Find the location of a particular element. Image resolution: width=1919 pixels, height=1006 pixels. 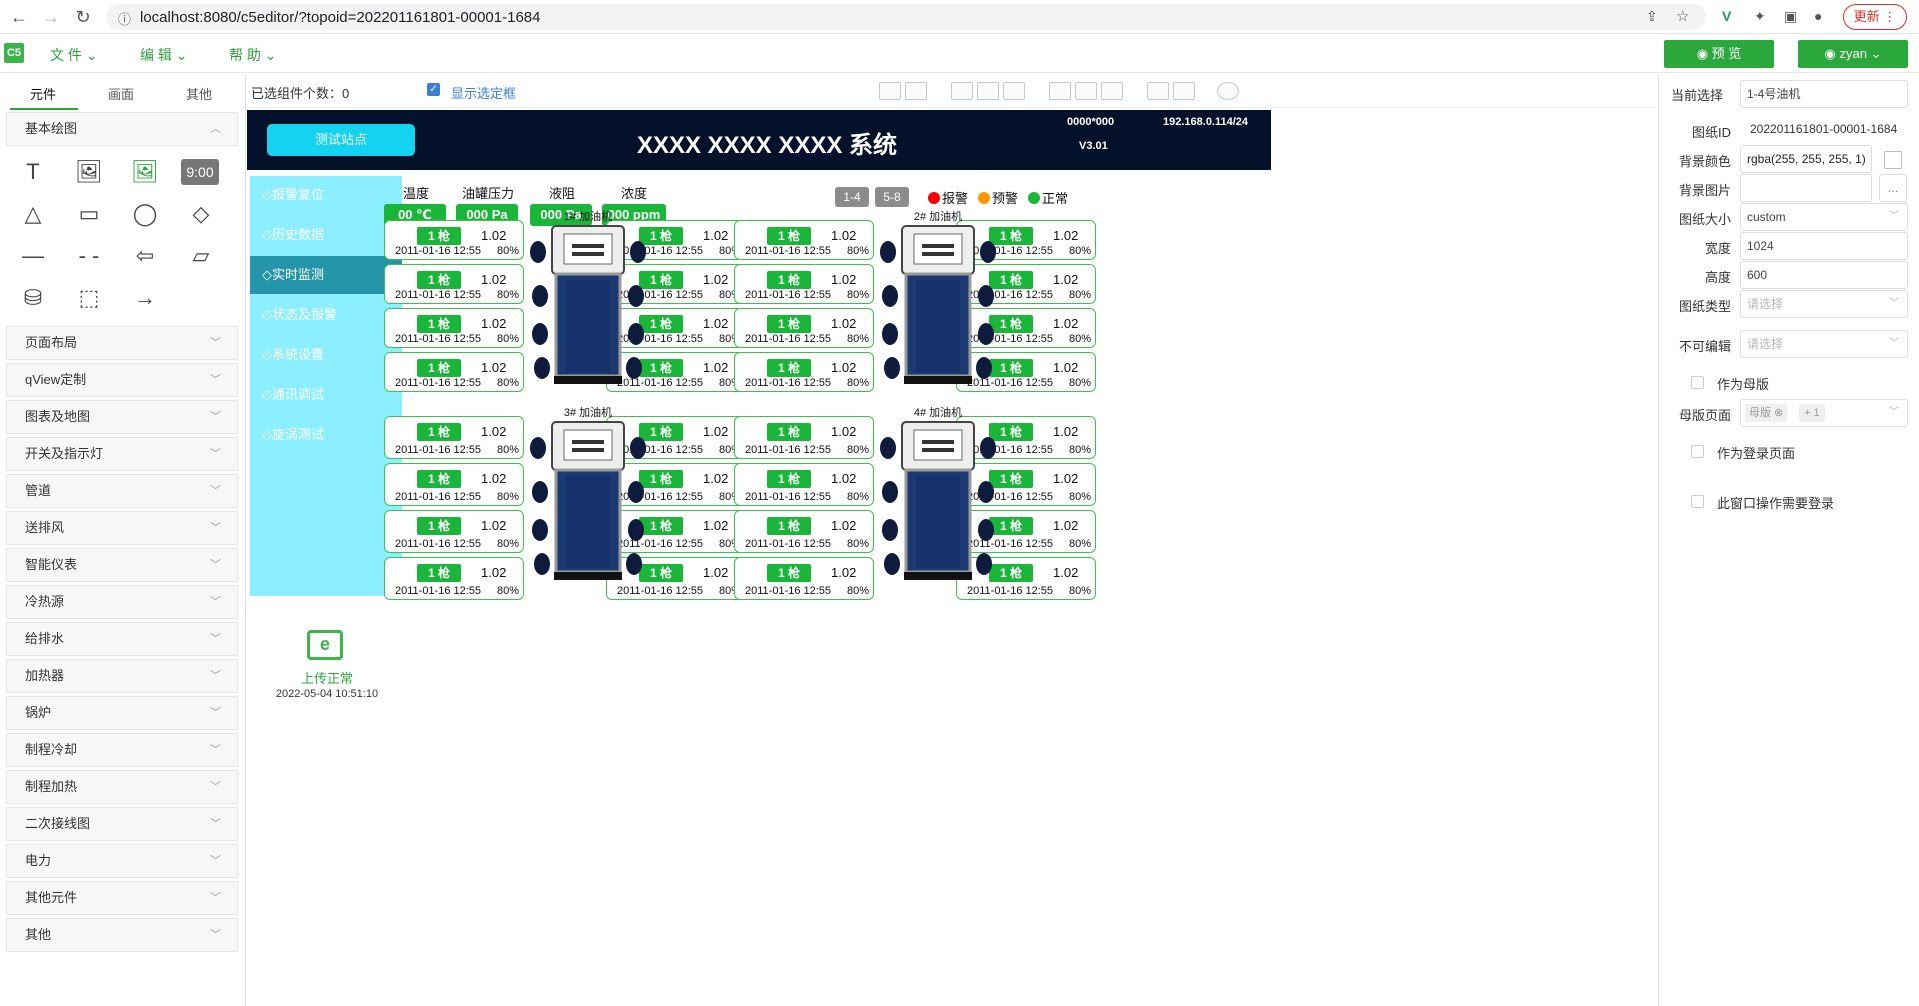

category-item: 冷热源 ﹀ is located at coordinates (122, 602).